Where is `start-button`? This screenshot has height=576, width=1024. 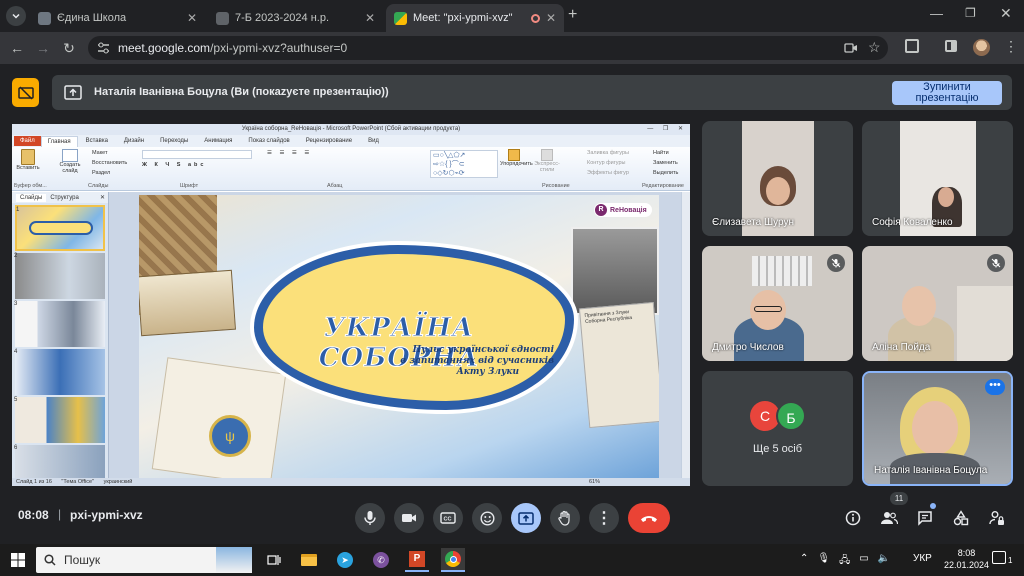
start-button is located at coordinates (18, 560).